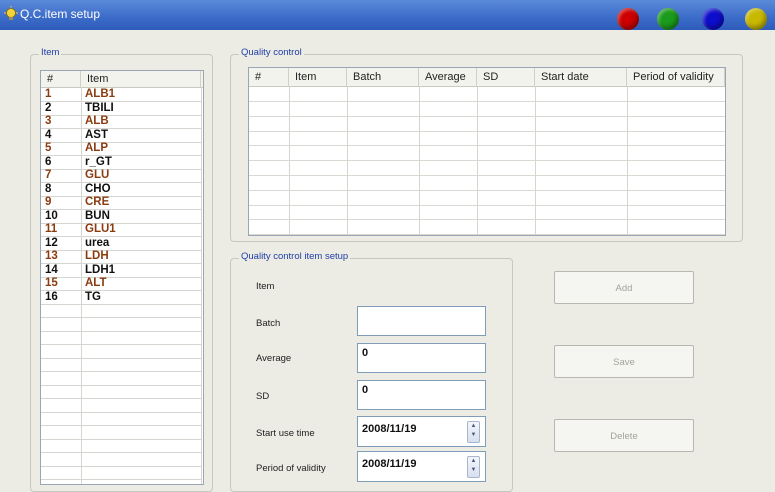 This screenshot has height=492, width=775. I want to click on item-name: CHO, so click(98, 188).